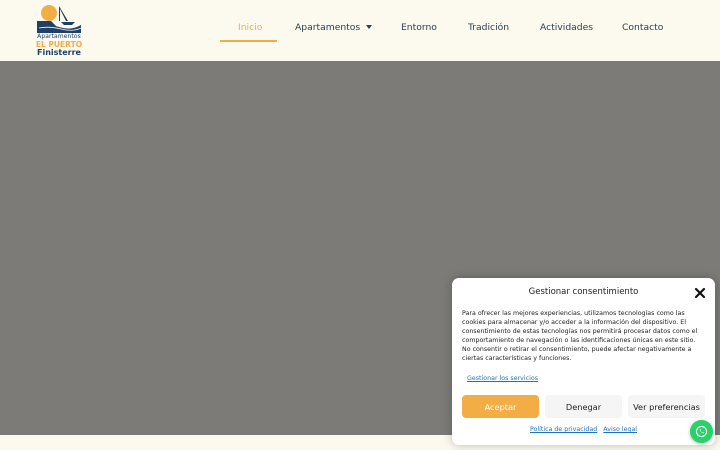 The width and height of the screenshot is (720, 450). Describe the element at coordinates (328, 27) in the screenshot. I see `nav-item-apartamentos-label: Apartamentos` at that location.